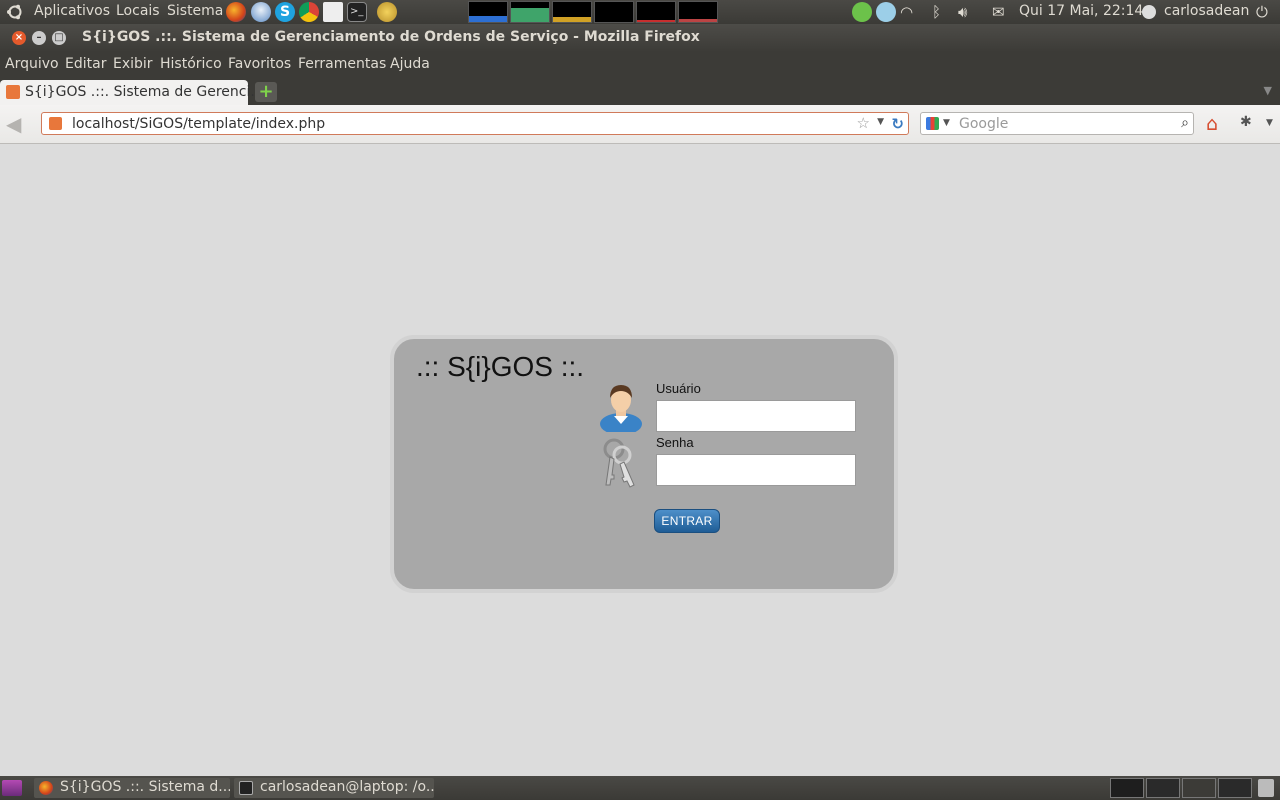 The image size is (1280, 800). Describe the element at coordinates (246, 788) in the screenshot. I see `terminal-icon` at that location.